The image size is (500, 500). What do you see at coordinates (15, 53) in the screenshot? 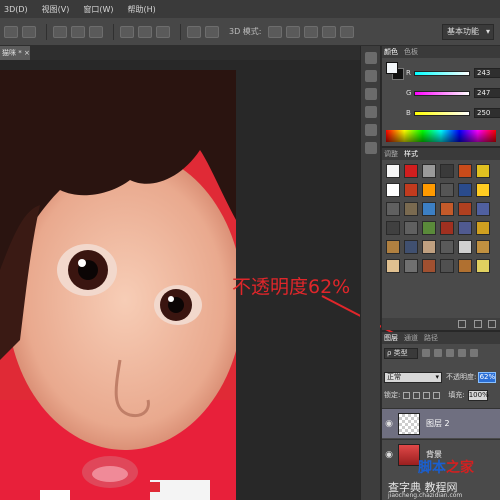
I see `document-tab: 猫咪 * ×` at bounding box center [15, 53].